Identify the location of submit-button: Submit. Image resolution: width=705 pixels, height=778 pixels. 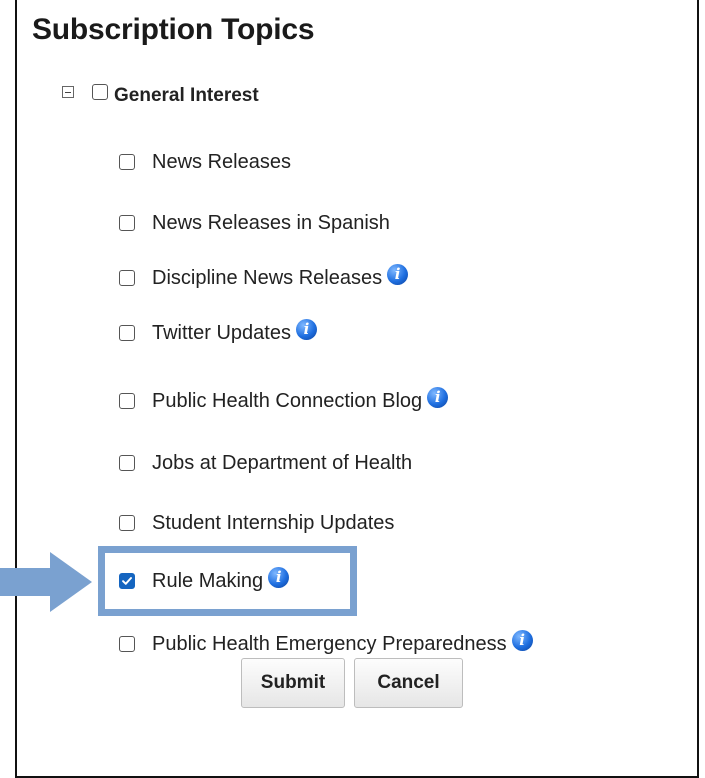
(293, 683).